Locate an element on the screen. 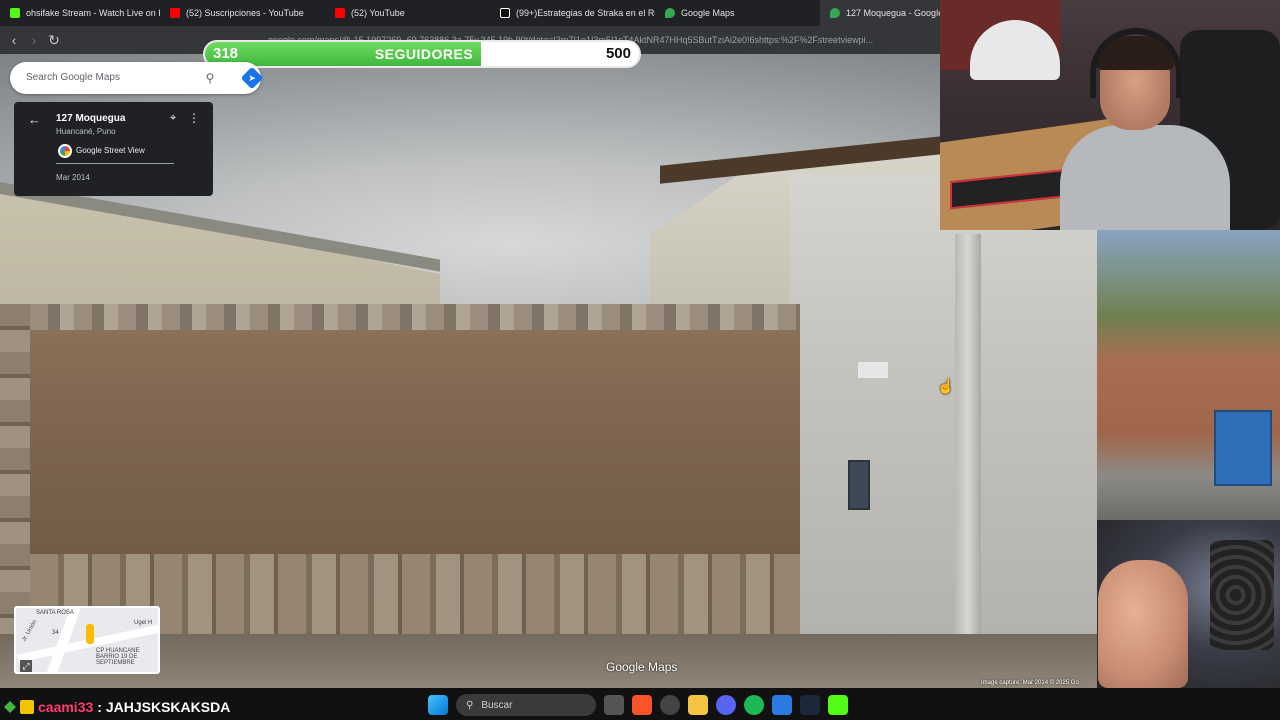  tab-moquegua: 127 Moquegua - Google M is located at coordinates (880, 13).